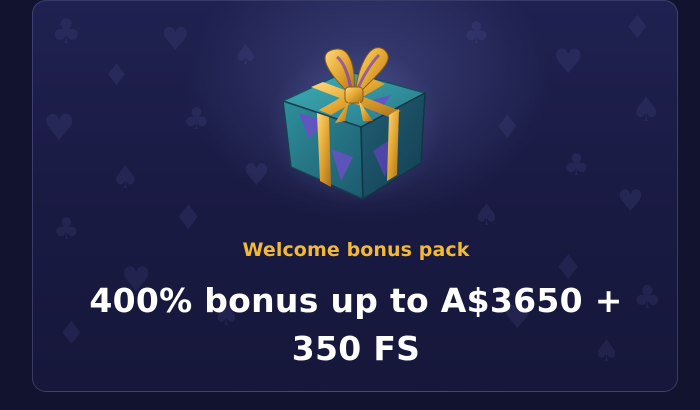 Image resolution: width=700 pixels, height=410 pixels. Describe the element at coordinates (355, 121) in the screenshot. I see `gift-box-icon` at that location.